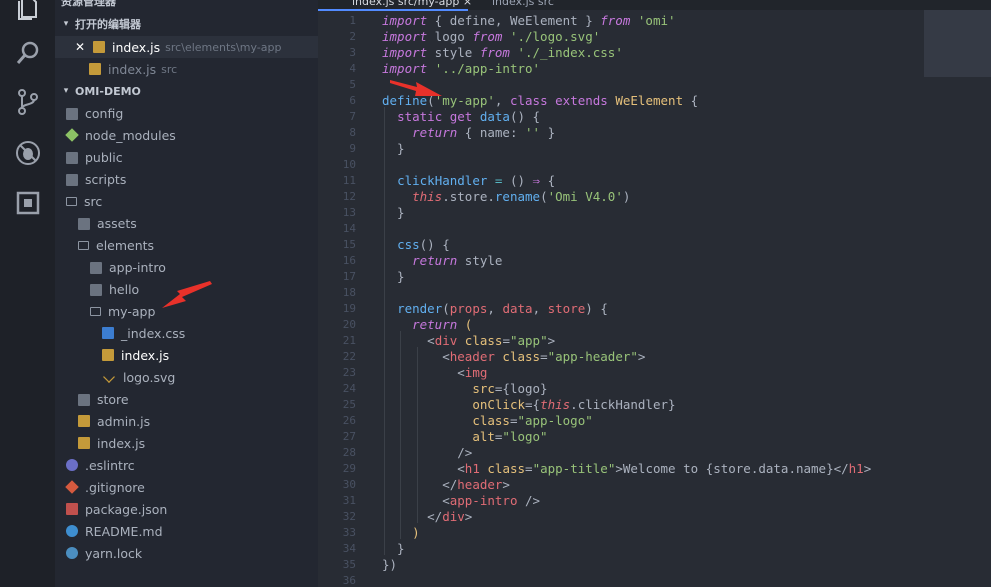 The width and height of the screenshot is (991, 587). I want to click on tree-item-eslintrc: .eslintrc, so click(186, 465).